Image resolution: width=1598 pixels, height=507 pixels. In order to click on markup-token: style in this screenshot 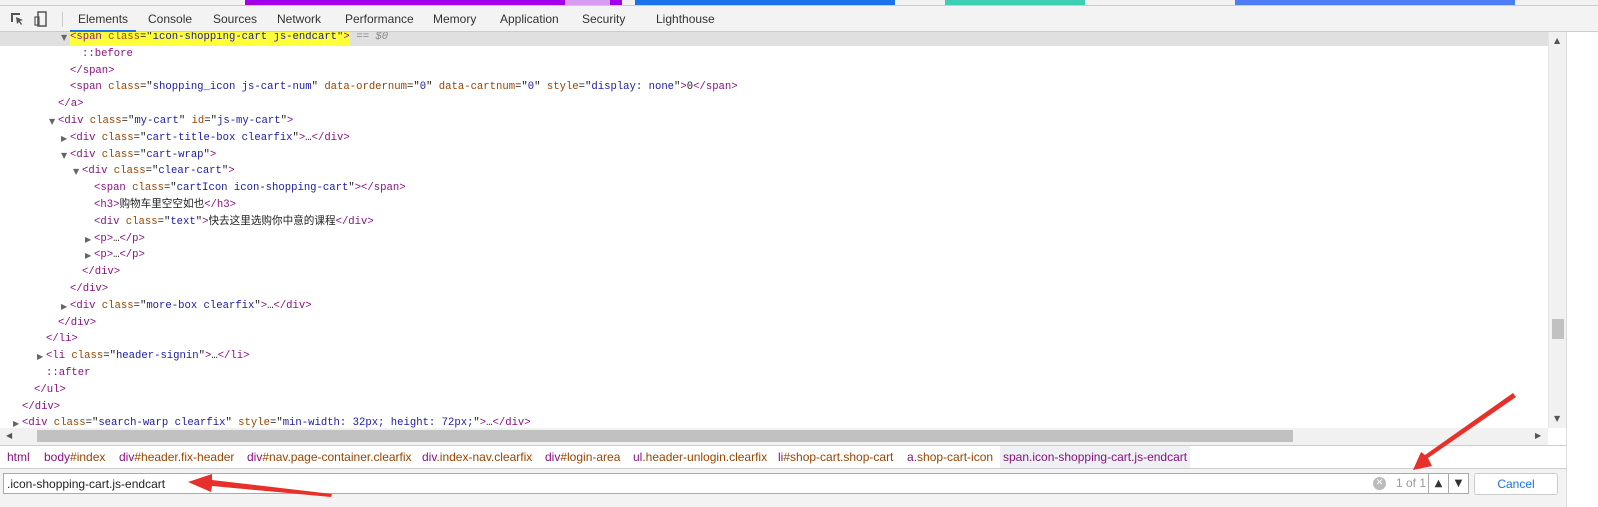, I will do `click(250, 422)`.